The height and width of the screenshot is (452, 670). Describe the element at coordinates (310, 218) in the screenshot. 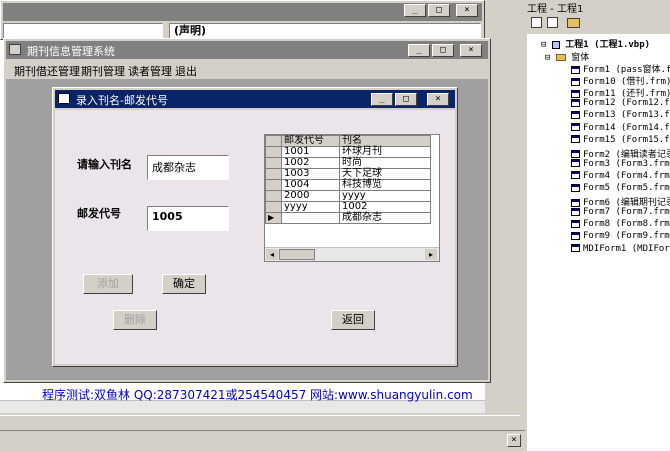

I see `cell-code` at that location.